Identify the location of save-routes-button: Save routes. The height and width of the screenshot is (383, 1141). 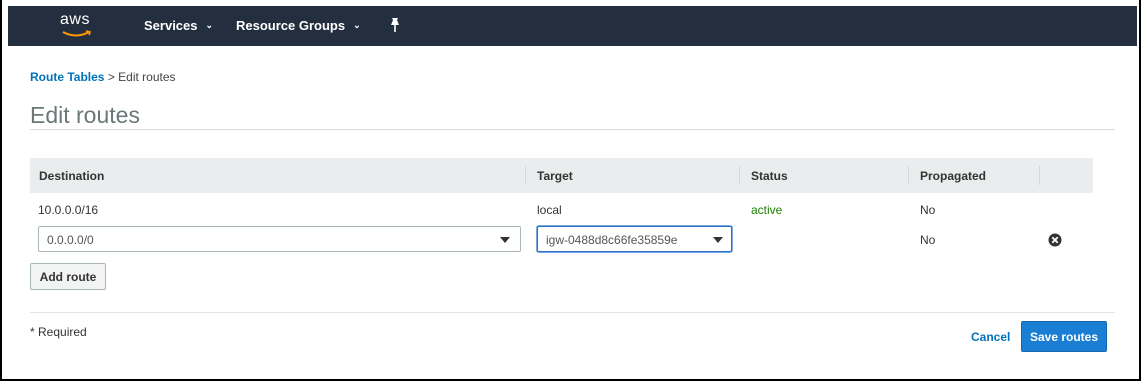
(1064, 336).